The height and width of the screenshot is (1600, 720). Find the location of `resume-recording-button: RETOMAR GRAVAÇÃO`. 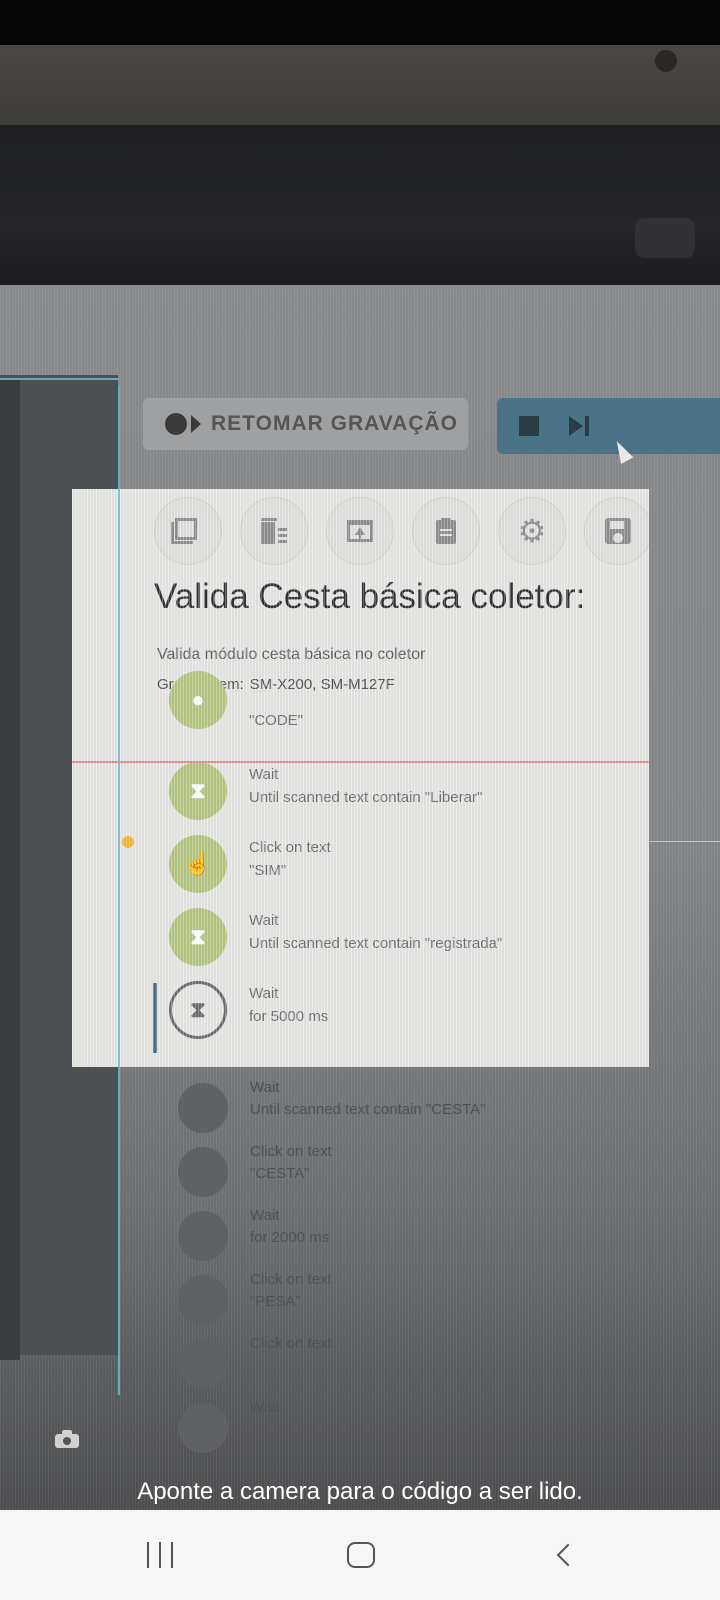

resume-recording-button: RETOMAR GRAVAÇÃO is located at coordinates (305, 424).